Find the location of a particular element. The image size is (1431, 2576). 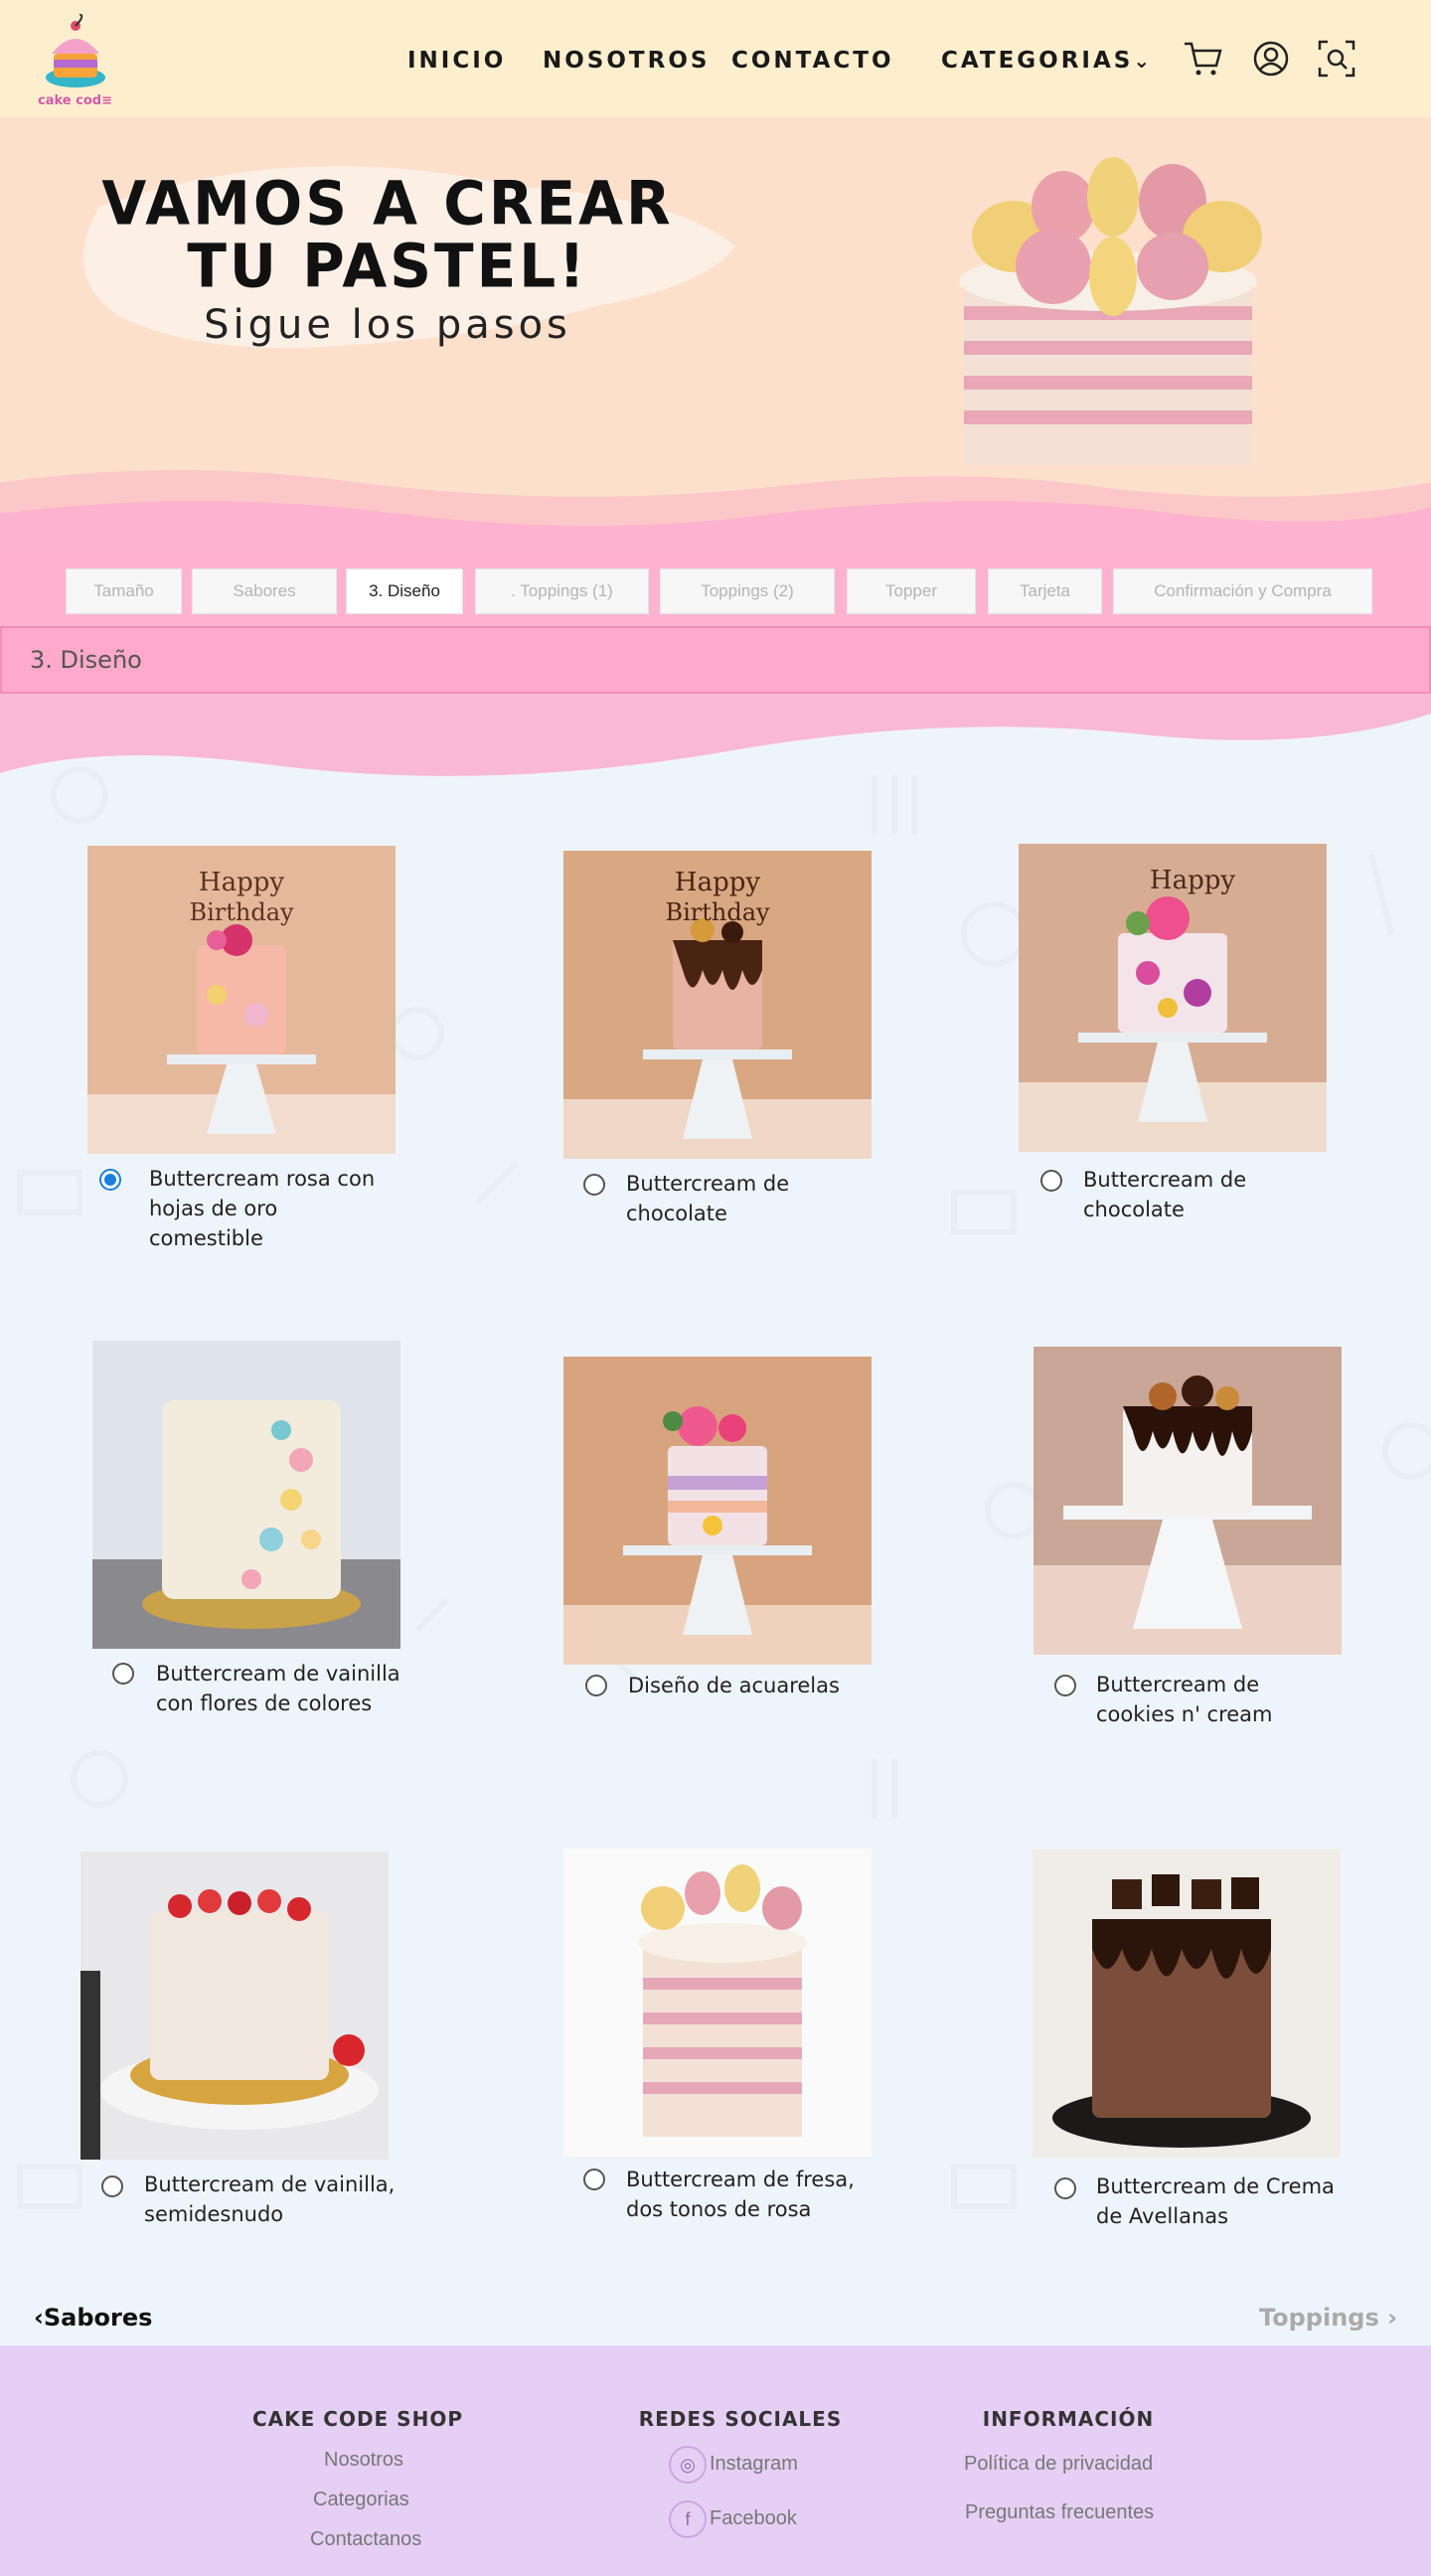

footer-link-contactanos: Contactanos is located at coordinates (365, 2539).